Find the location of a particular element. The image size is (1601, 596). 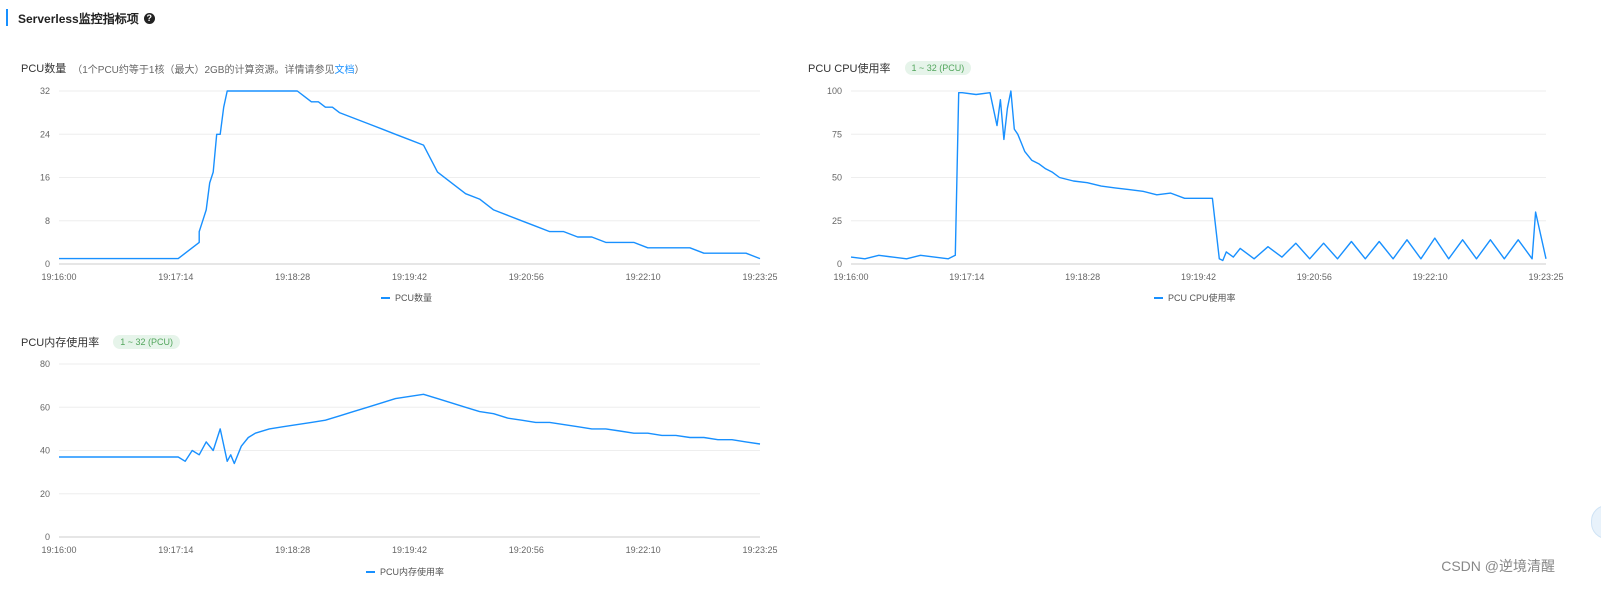

cpu-y-tick: 0 is located at coordinates (839, 264).